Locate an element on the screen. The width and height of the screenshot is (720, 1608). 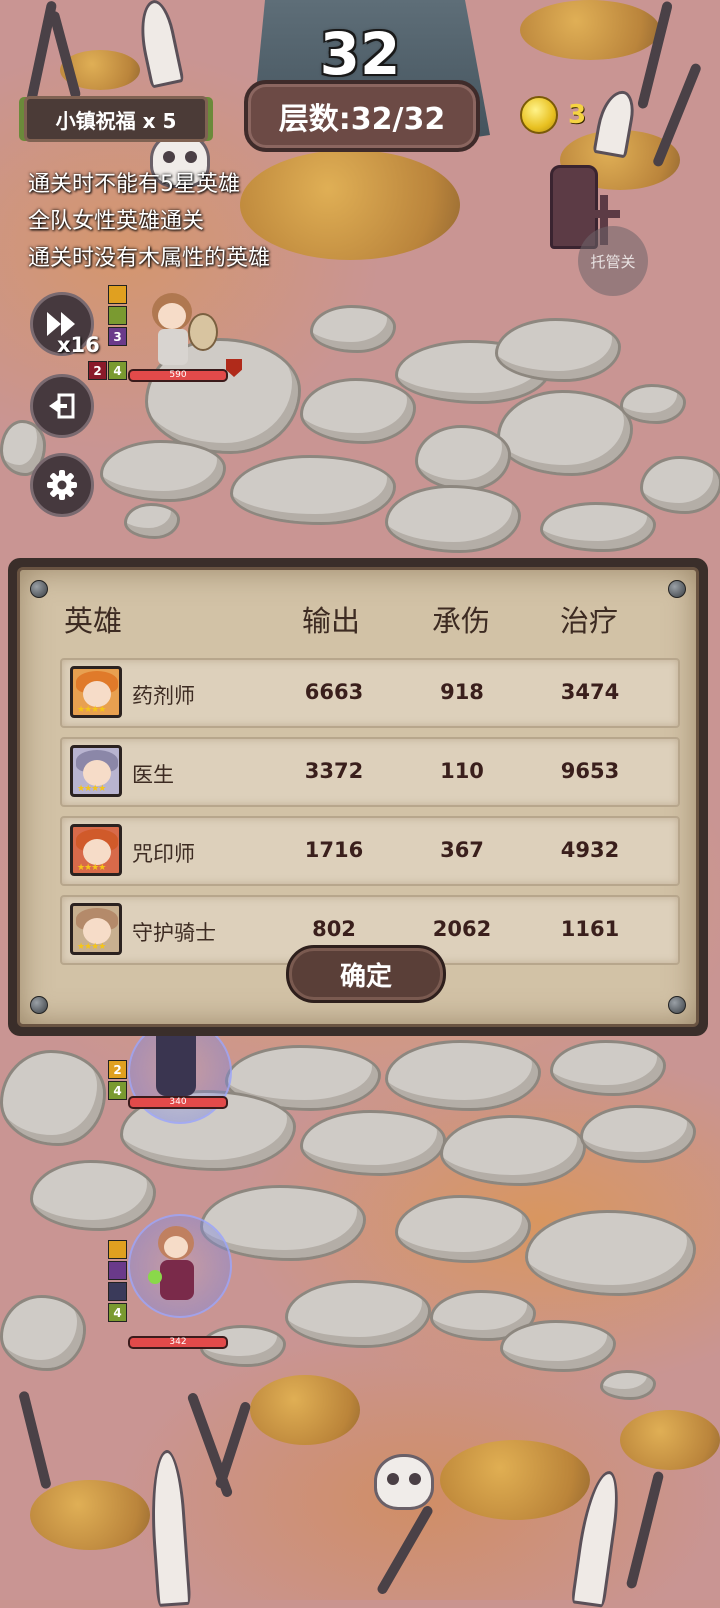
blessing-label: 小镇祝福 x 5 is located at coordinates (116, 120).